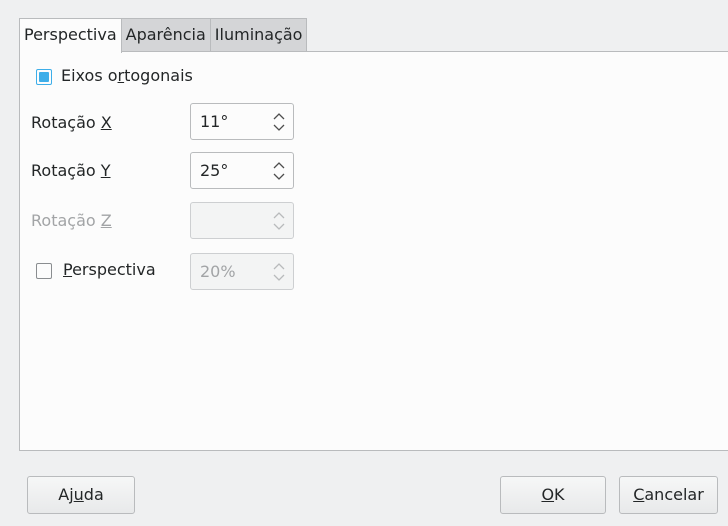  Describe the element at coordinates (668, 495) in the screenshot. I see `cancel-button: Cancelar` at that location.